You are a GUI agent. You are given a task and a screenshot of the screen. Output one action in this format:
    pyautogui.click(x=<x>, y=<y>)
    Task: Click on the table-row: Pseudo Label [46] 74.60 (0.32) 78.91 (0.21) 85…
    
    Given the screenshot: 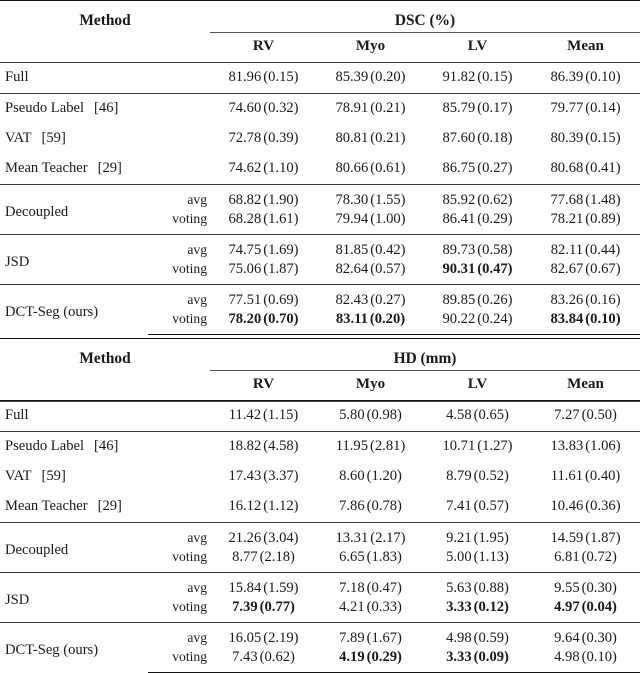 What is the action you would take?
    pyautogui.click(x=320, y=108)
    